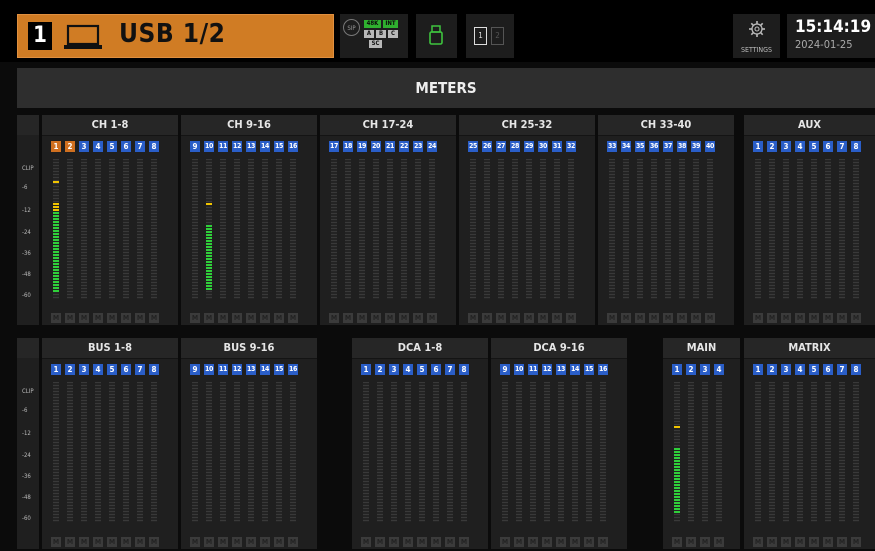  I want to click on channel-select-button: 20, so click(376, 146).